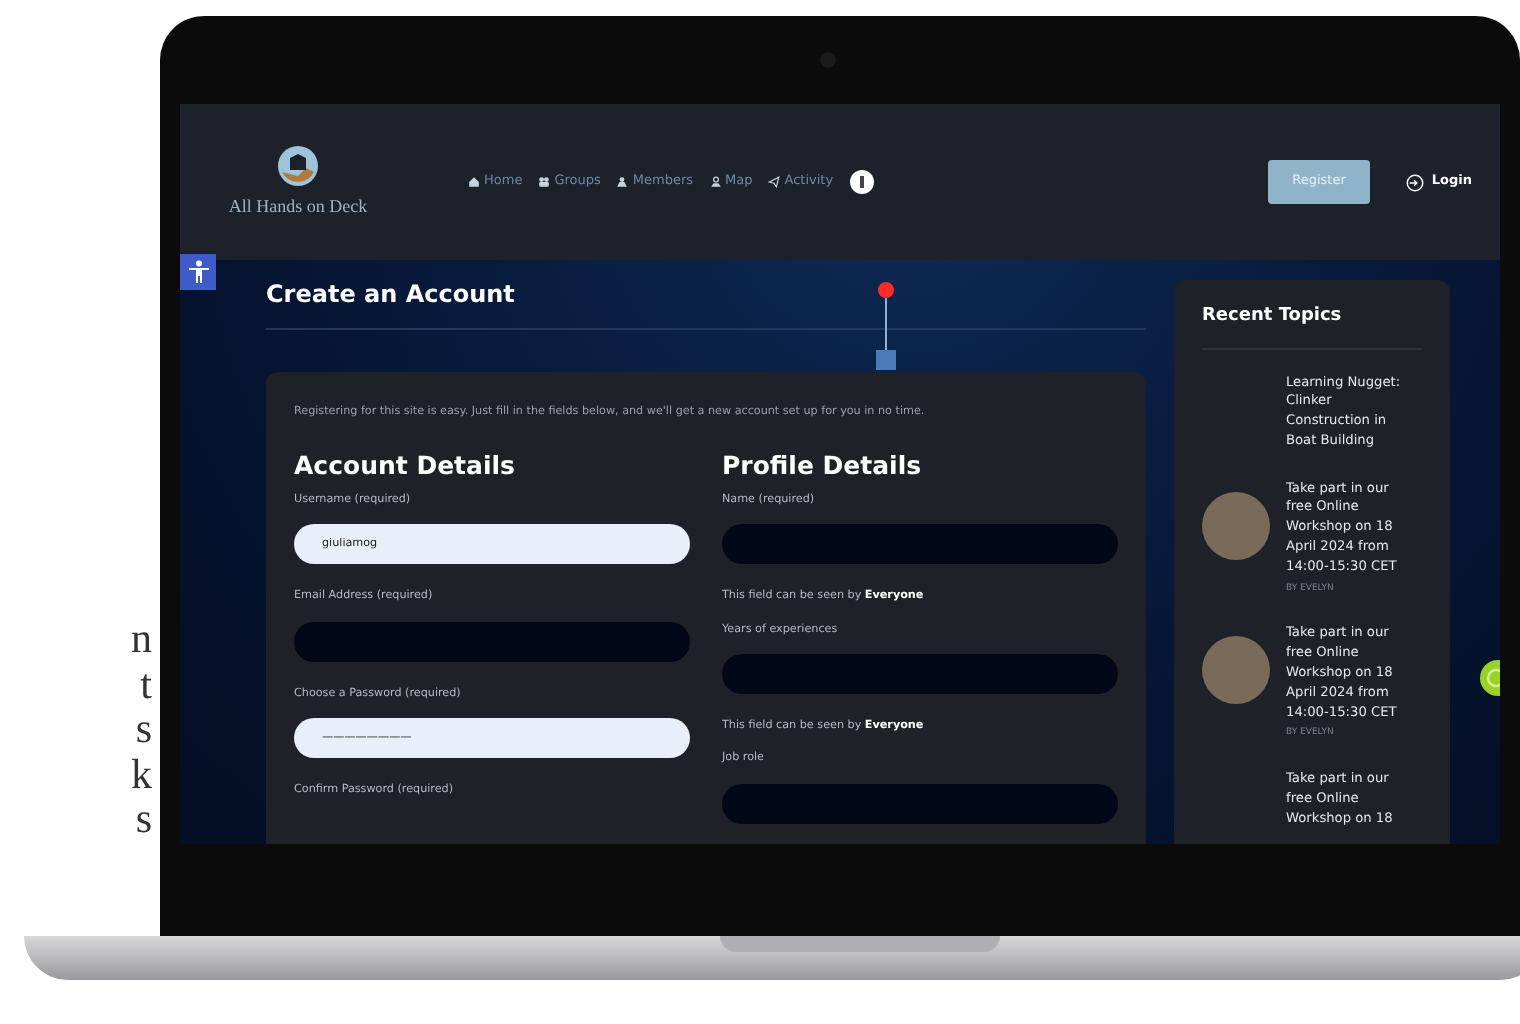 The height and width of the screenshot is (1024, 1520). What do you see at coordinates (140, 773) in the screenshot?
I see `text-fragment: k` at bounding box center [140, 773].